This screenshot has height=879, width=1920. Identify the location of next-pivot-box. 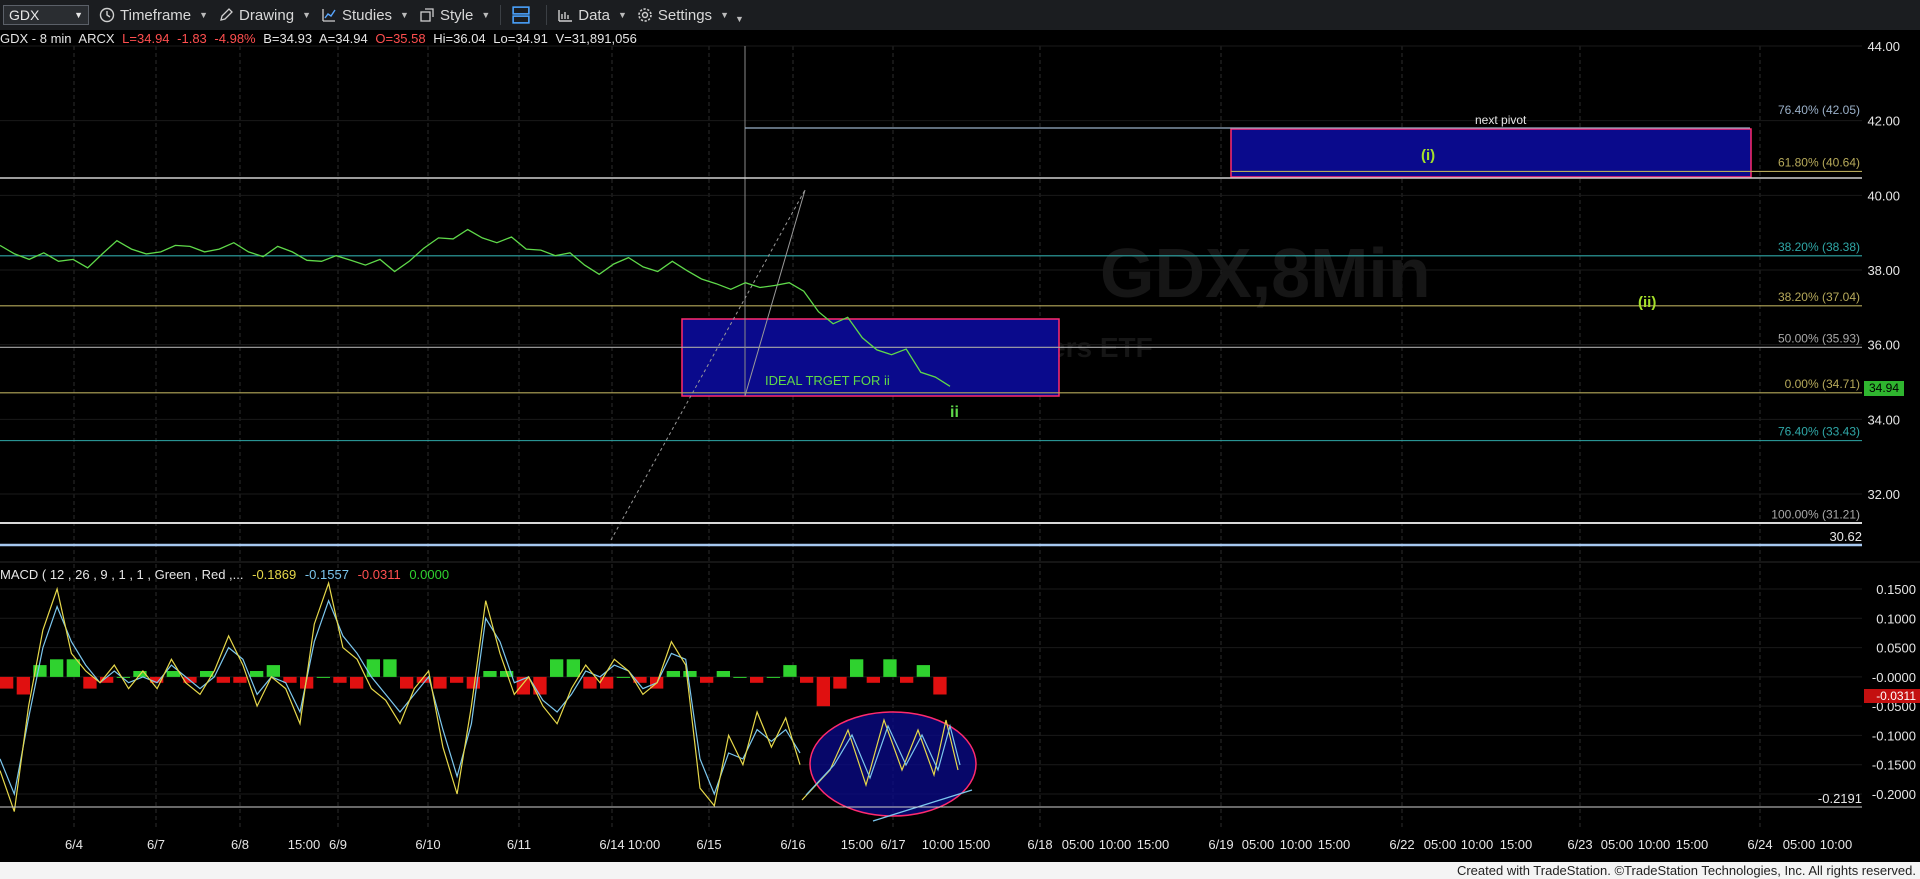
(1491, 153).